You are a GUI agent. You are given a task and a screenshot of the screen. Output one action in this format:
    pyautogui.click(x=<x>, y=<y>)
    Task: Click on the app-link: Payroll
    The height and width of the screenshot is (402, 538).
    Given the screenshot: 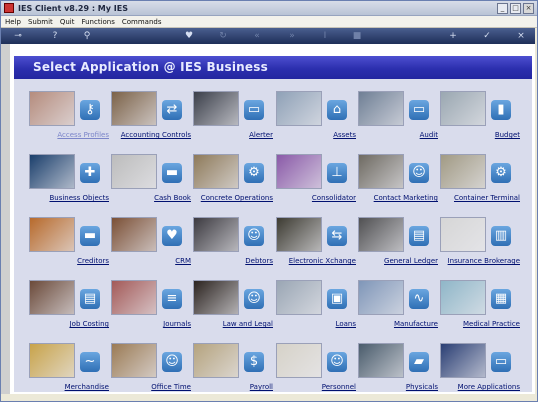 What is the action you would take?
    pyautogui.click(x=261, y=387)
    